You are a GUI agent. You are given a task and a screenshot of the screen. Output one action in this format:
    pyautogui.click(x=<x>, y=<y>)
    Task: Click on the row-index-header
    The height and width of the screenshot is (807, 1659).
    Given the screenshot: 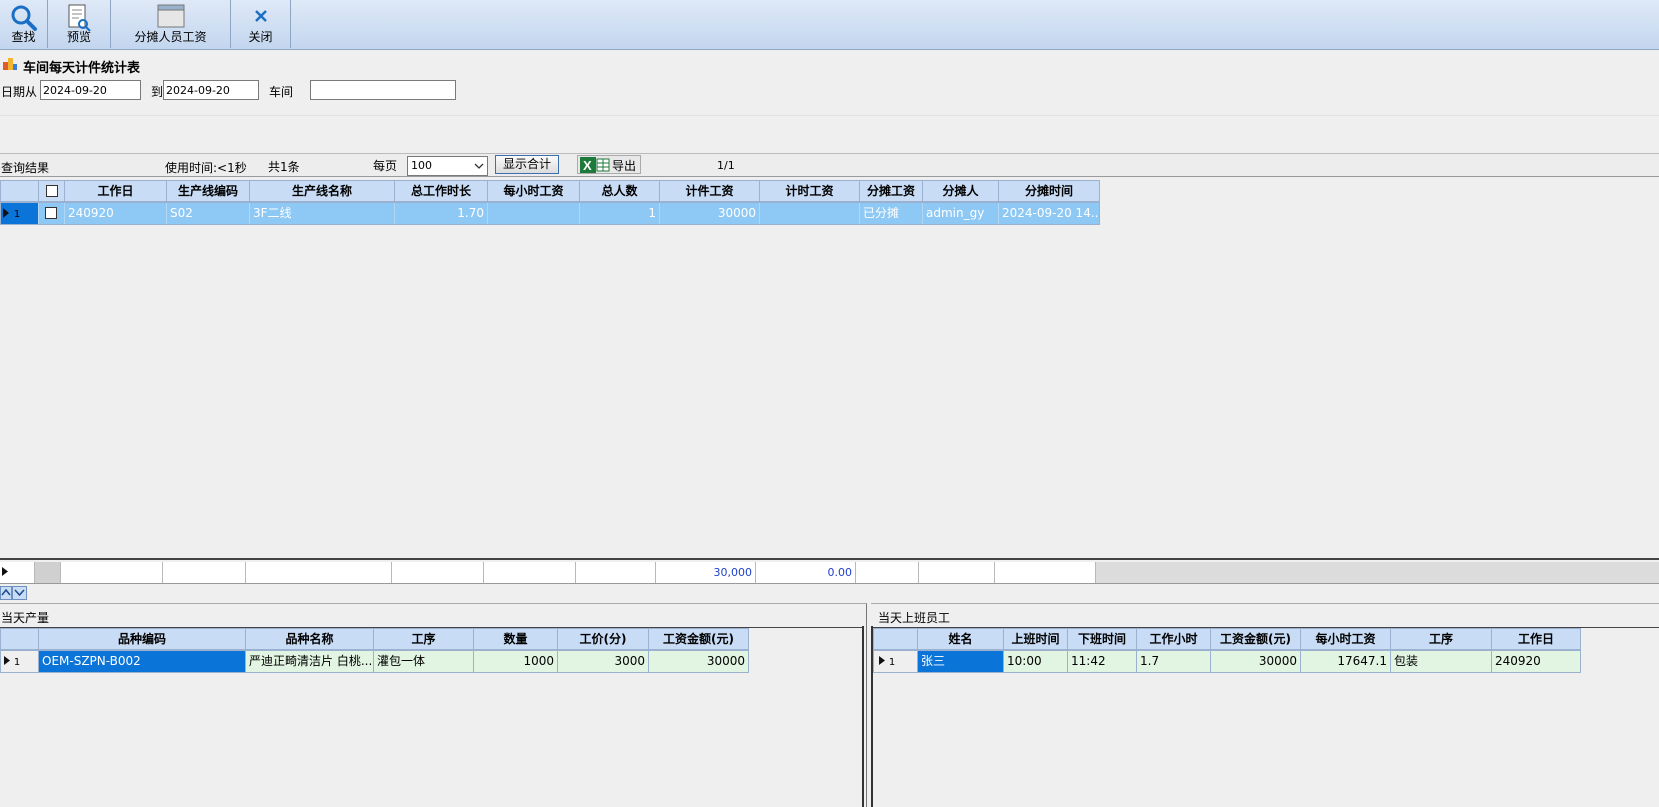 What is the action you would take?
    pyautogui.click(x=20, y=191)
    